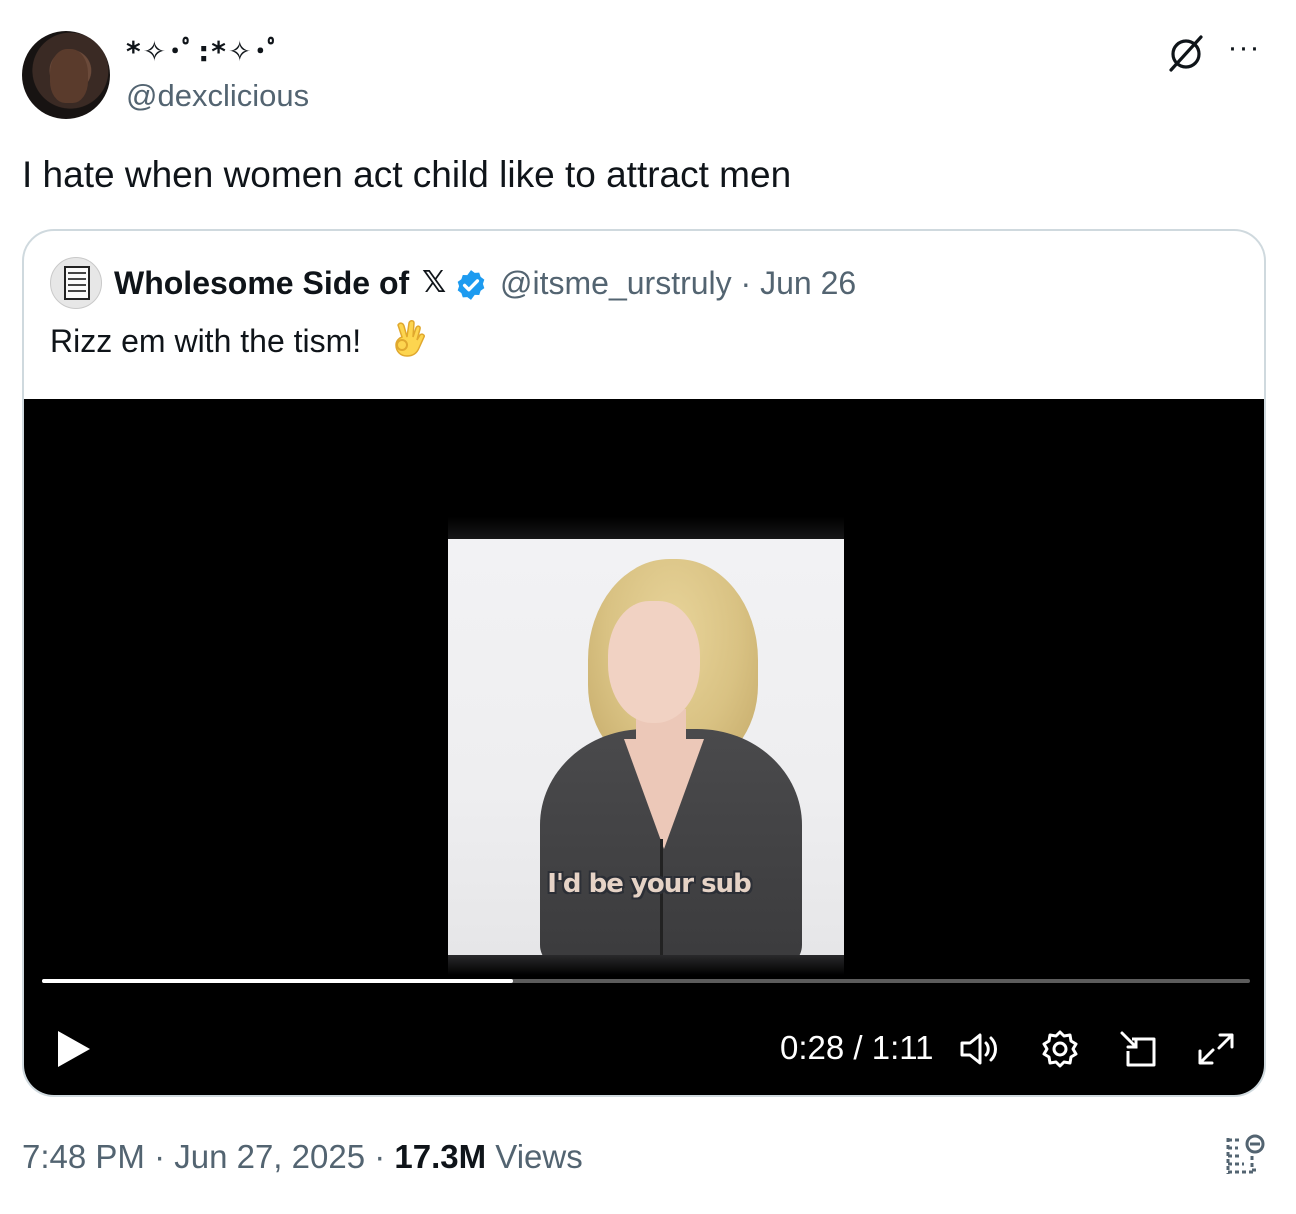 This screenshot has height=1214, width=1296. I want to click on tweet-timestamp: 7:48 PM · Jun 27, 2025 ·, so click(208, 1156).